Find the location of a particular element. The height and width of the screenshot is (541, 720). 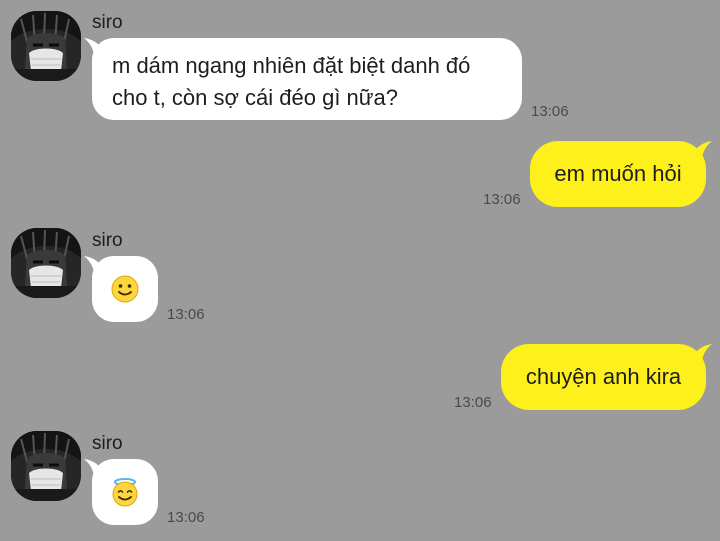

message-bubble-outgoing: em muốn hỏi is located at coordinates (618, 174).